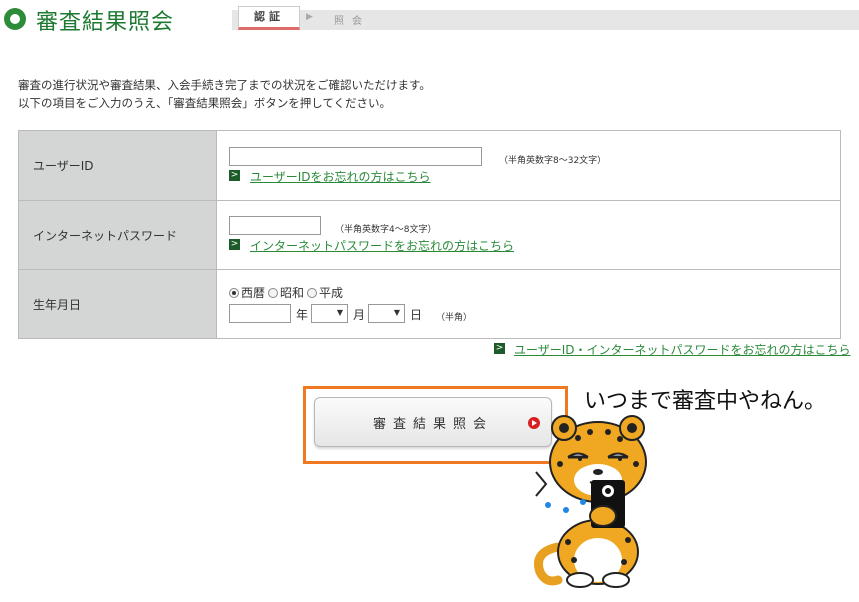  What do you see at coordinates (329, 313) in the screenshot?
I see `birth-month-select: ▼` at bounding box center [329, 313].